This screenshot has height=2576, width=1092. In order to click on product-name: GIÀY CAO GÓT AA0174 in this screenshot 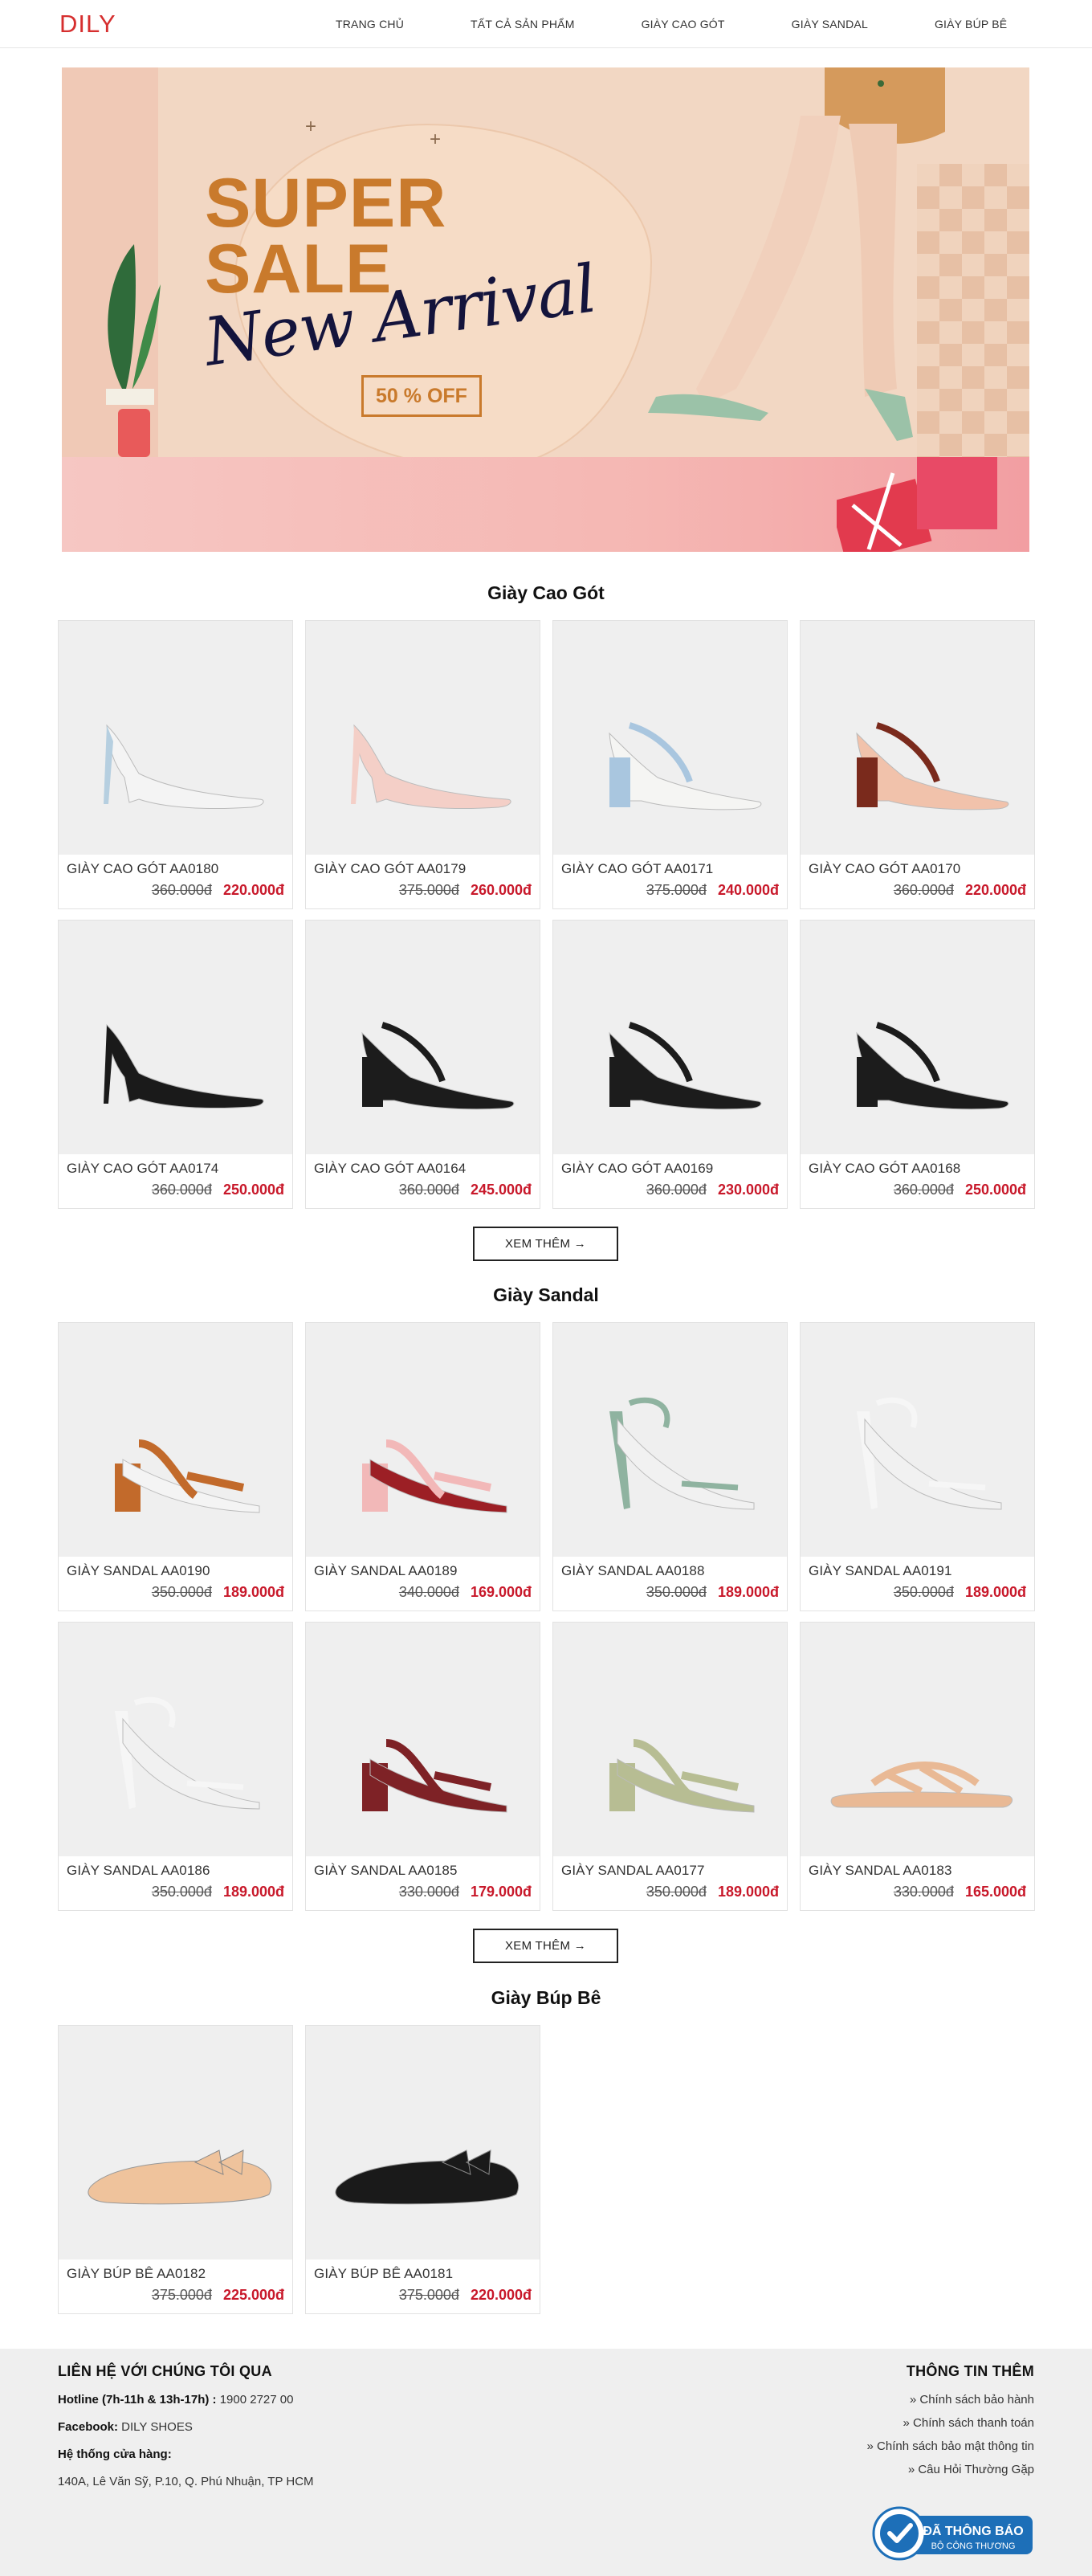, I will do `click(142, 1169)`.